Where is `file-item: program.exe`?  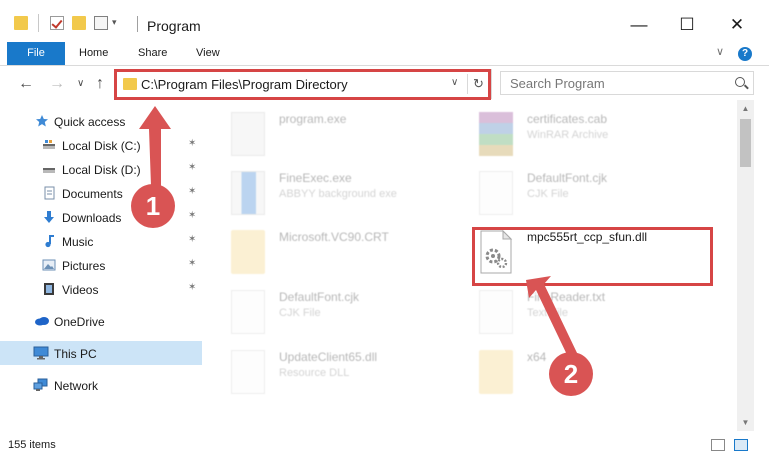 file-item: program.exe is located at coordinates (356, 134).